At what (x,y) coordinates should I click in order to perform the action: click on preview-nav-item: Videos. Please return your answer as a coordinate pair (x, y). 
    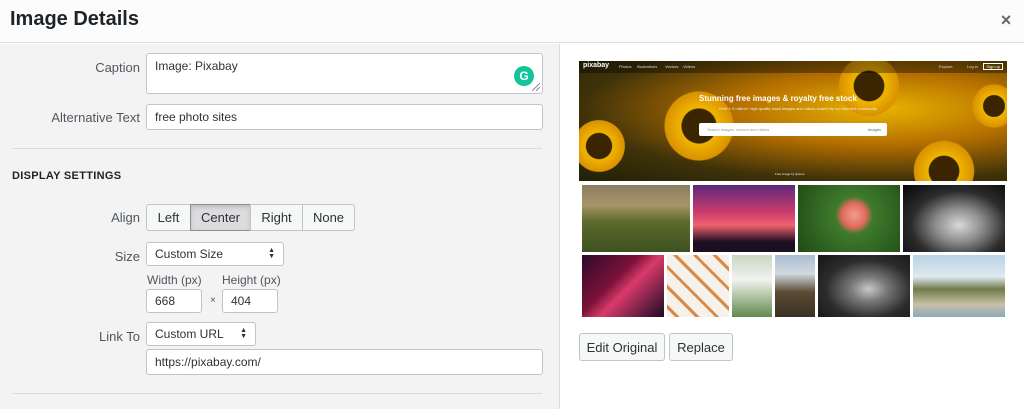
    Looking at the image, I should click on (689, 66).